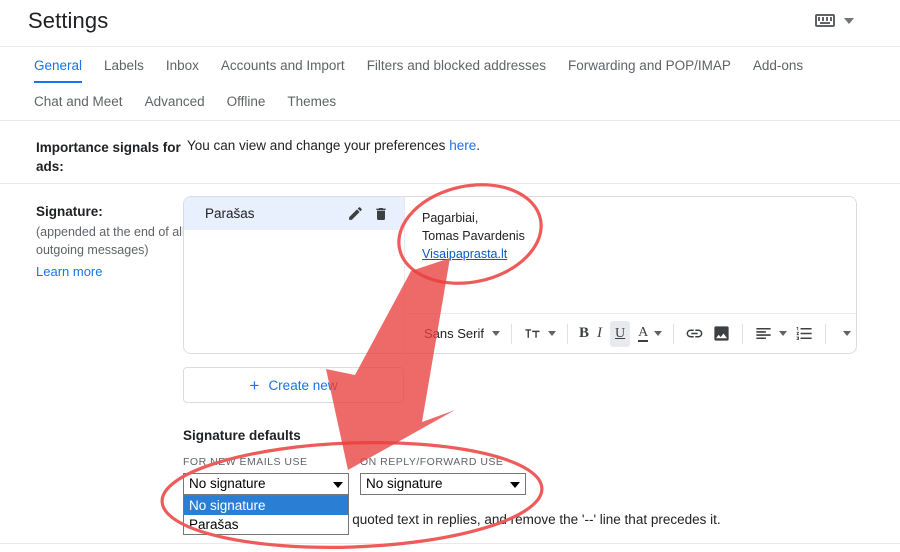 This screenshot has height=552, width=900. What do you see at coordinates (182, 65) in the screenshot?
I see `tab-inbox: Inbox` at bounding box center [182, 65].